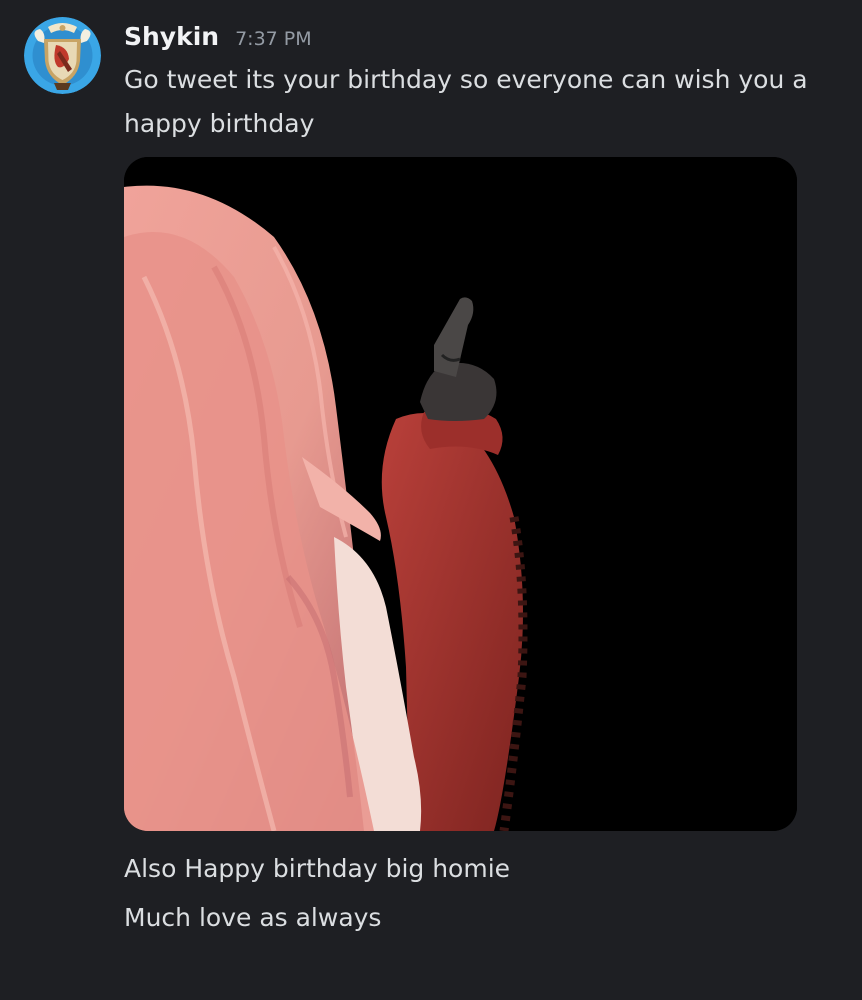 Image resolution: width=862 pixels, height=1000 pixels. Describe the element at coordinates (273, 39) in the screenshot. I see `timestamp: 7:37 PM` at that location.